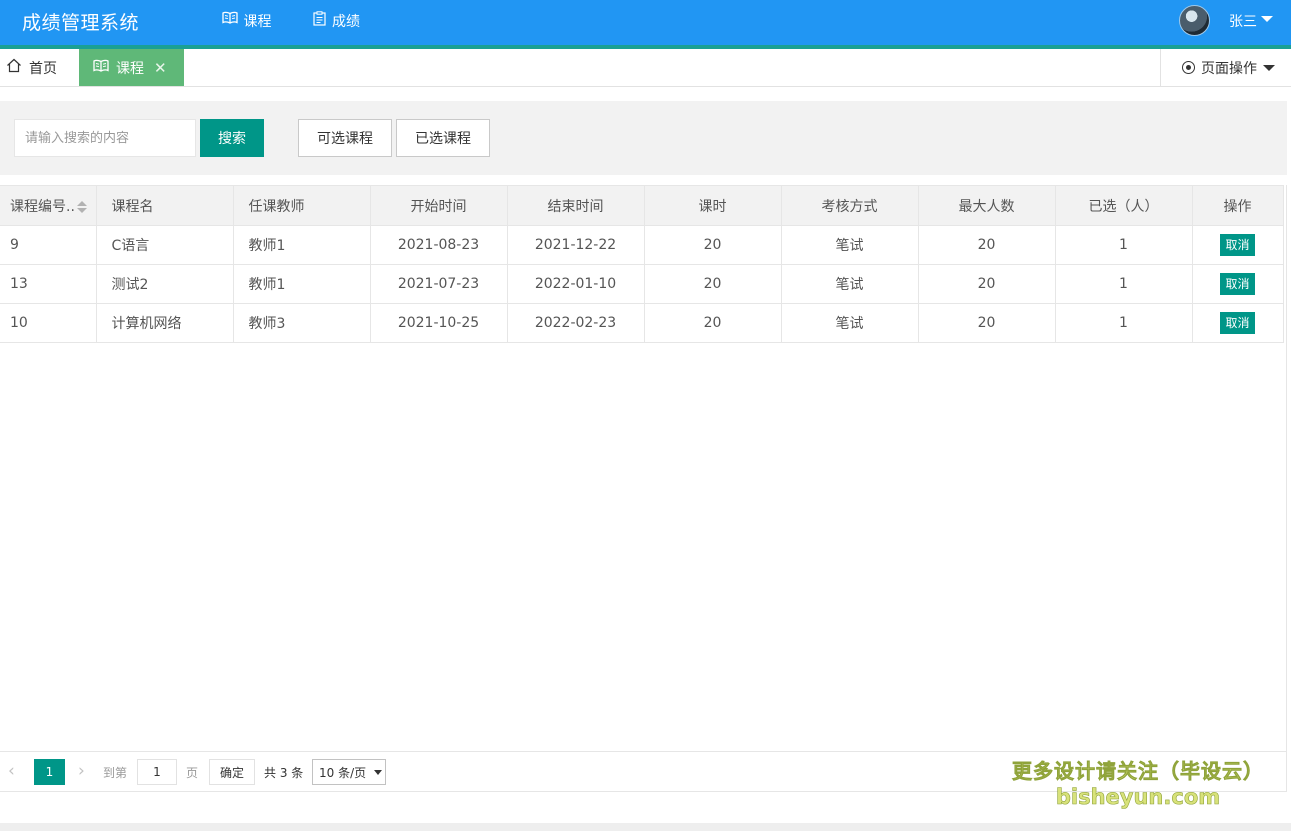 Image resolution: width=1291 pixels, height=831 pixels. I want to click on cell-end-date: 2022-02-23, so click(576, 323).